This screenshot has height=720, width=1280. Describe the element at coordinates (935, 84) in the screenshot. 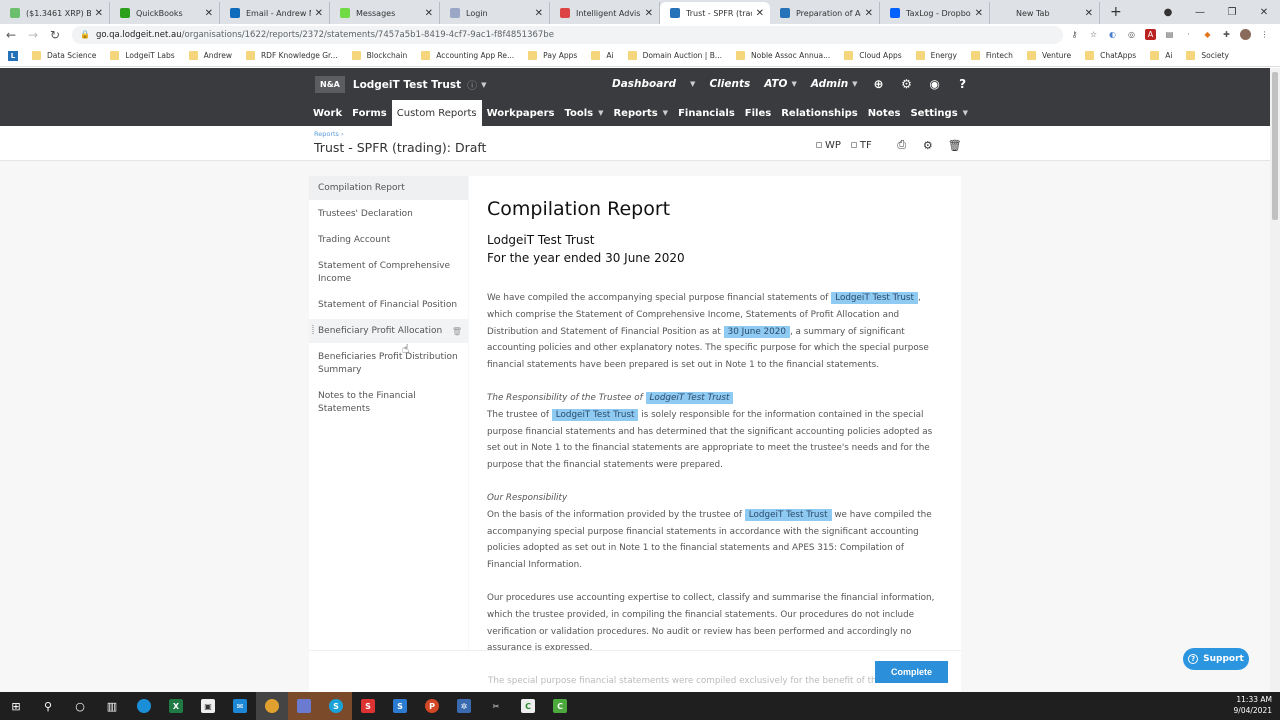

I see `user-icon: ◉` at that location.